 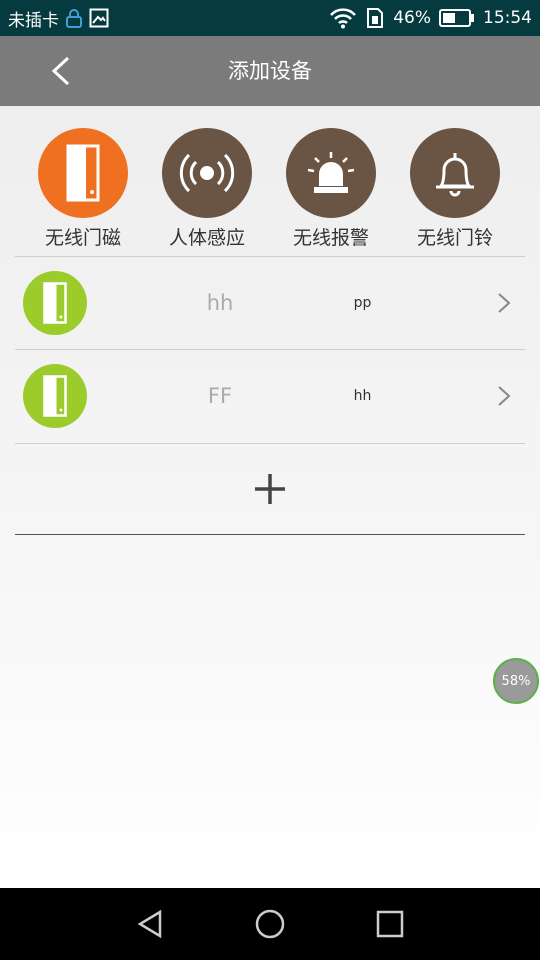 What do you see at coordinates (270, 303) in the screenshot?
I see `device-row: hh pp` at bounding box center [270, 303].